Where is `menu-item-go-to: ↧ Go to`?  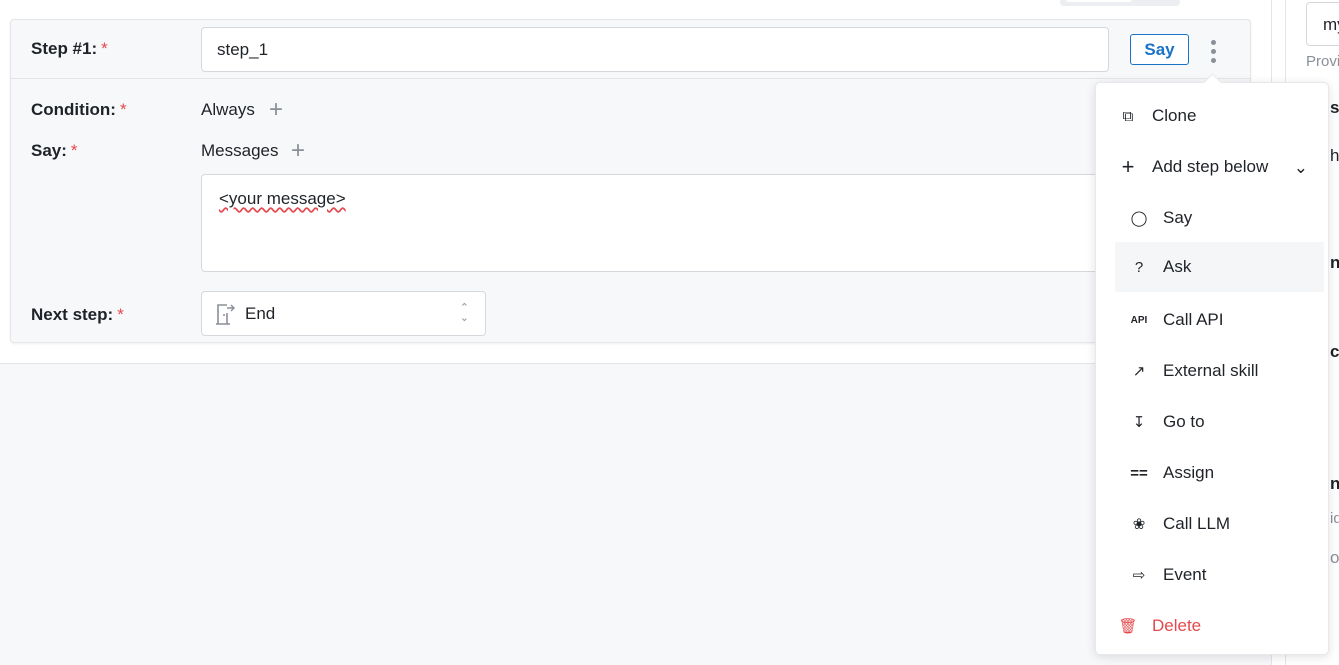
menu-item-go-to: ↧ Go to is located at coordinates (1213, 422).